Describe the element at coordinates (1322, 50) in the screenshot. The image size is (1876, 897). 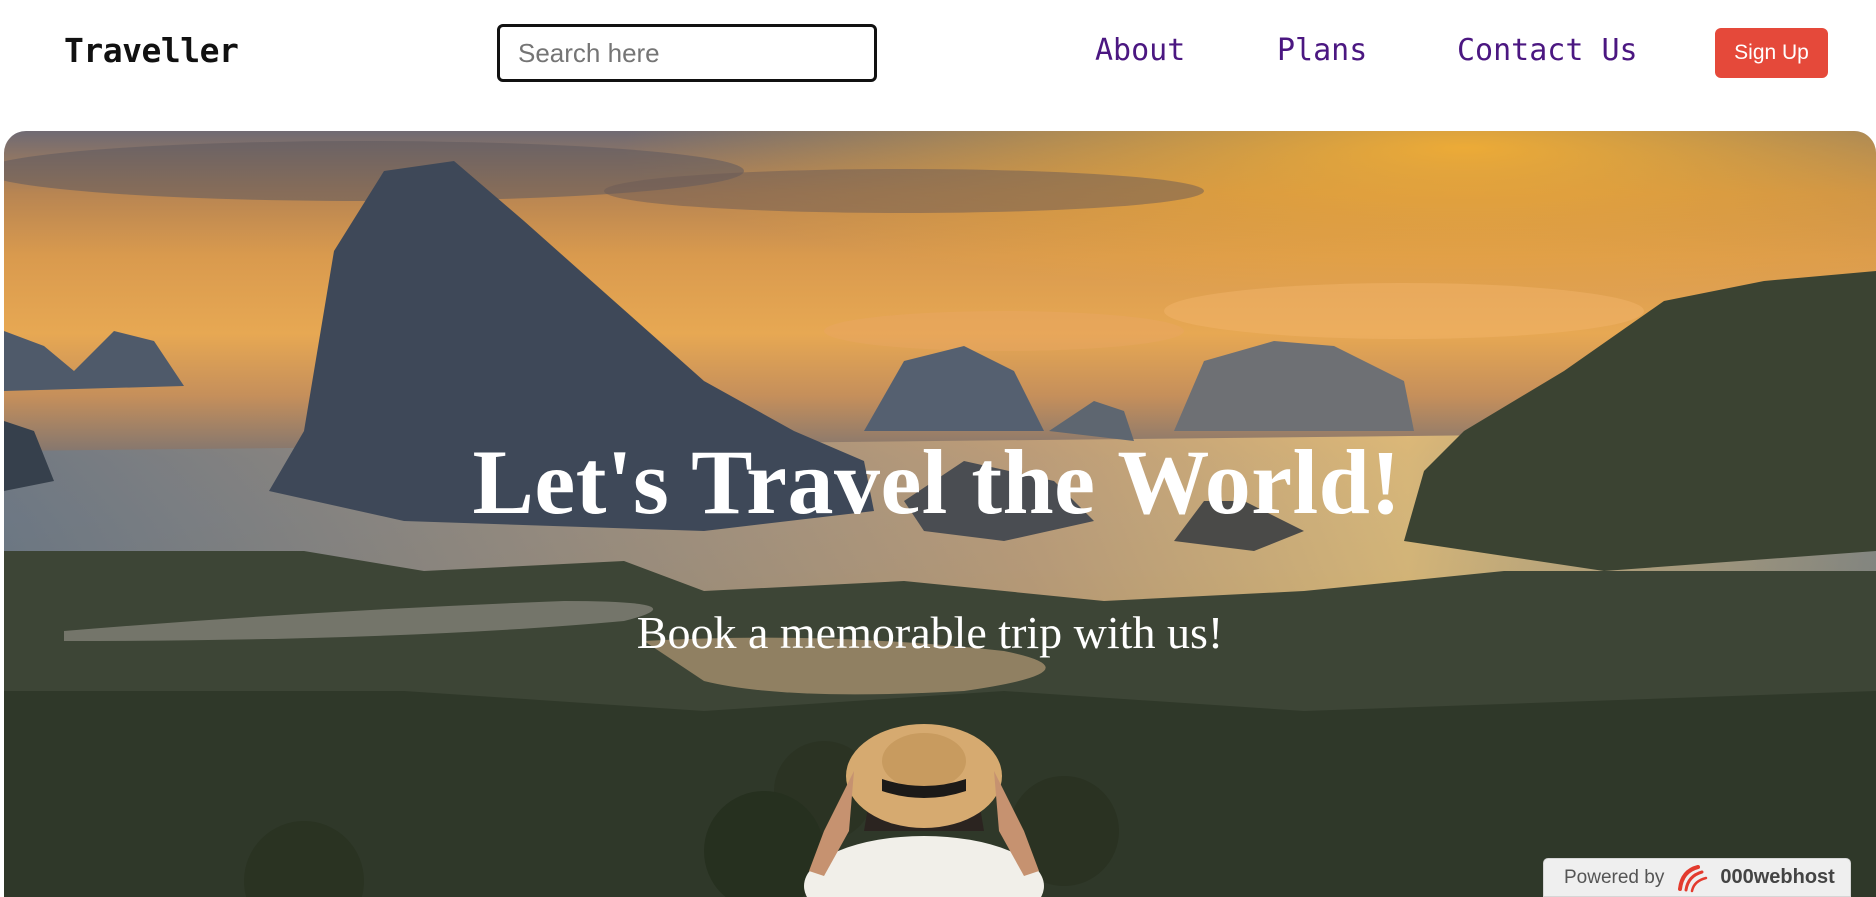
I see `nav-link-plans: Plans` at that location.